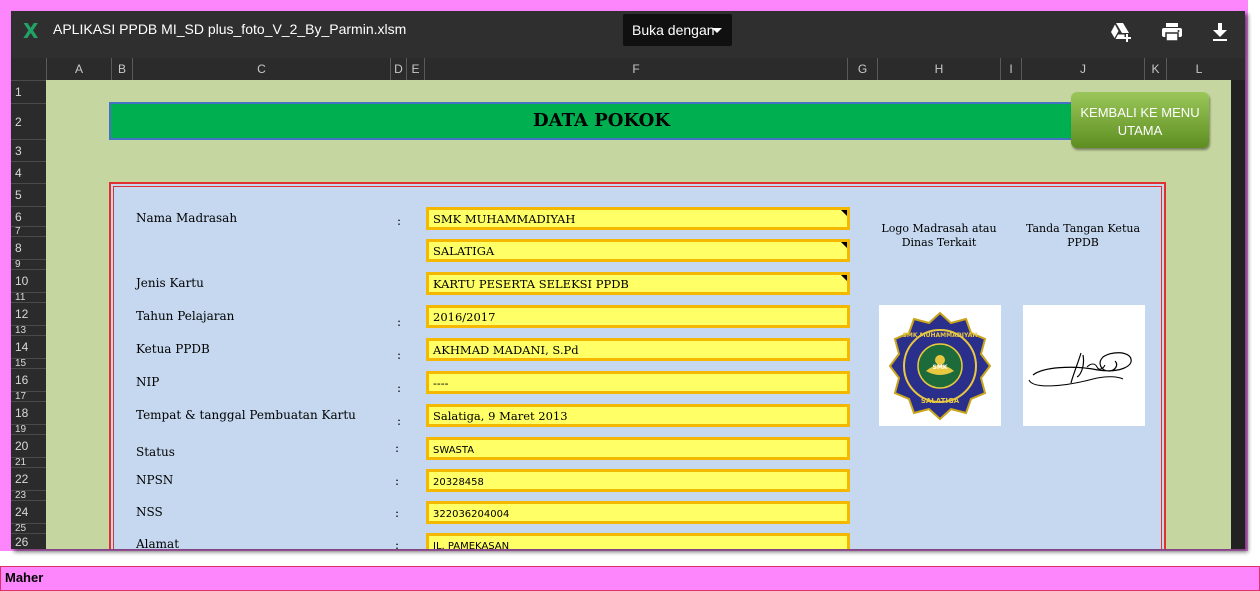 This screenshot has height=591, width=1260. What do you see at coordinates (246, 415) in the screenshot?
I see `field-label: Tempat & tanggal Pembuatan Kartu` at bounding box center [246, 415].